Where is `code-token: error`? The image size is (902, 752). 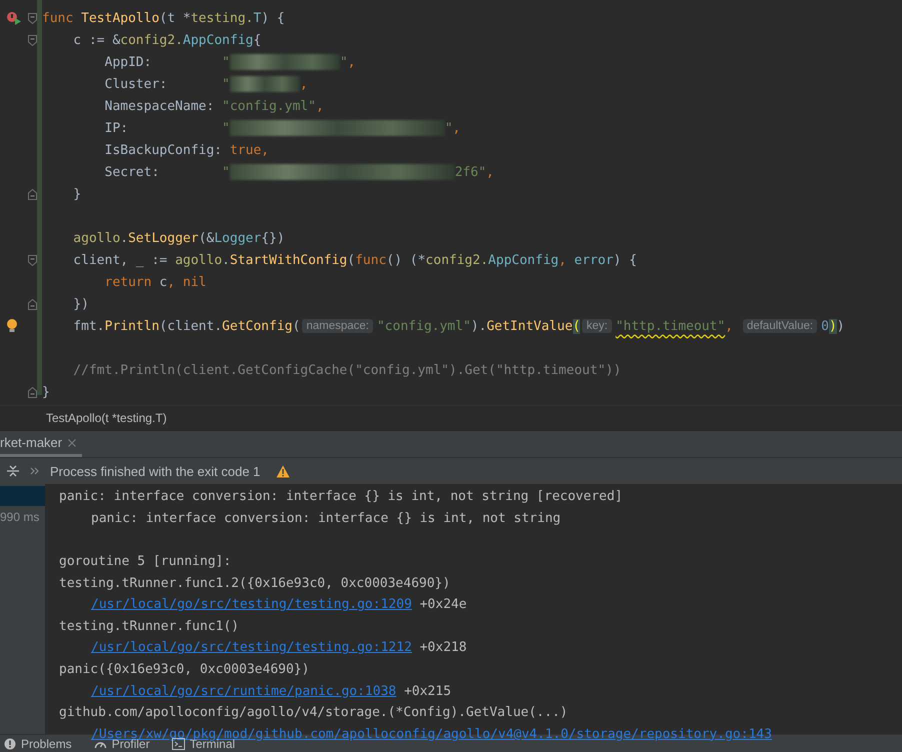 code-token: error is located at coordinates (594, 260).